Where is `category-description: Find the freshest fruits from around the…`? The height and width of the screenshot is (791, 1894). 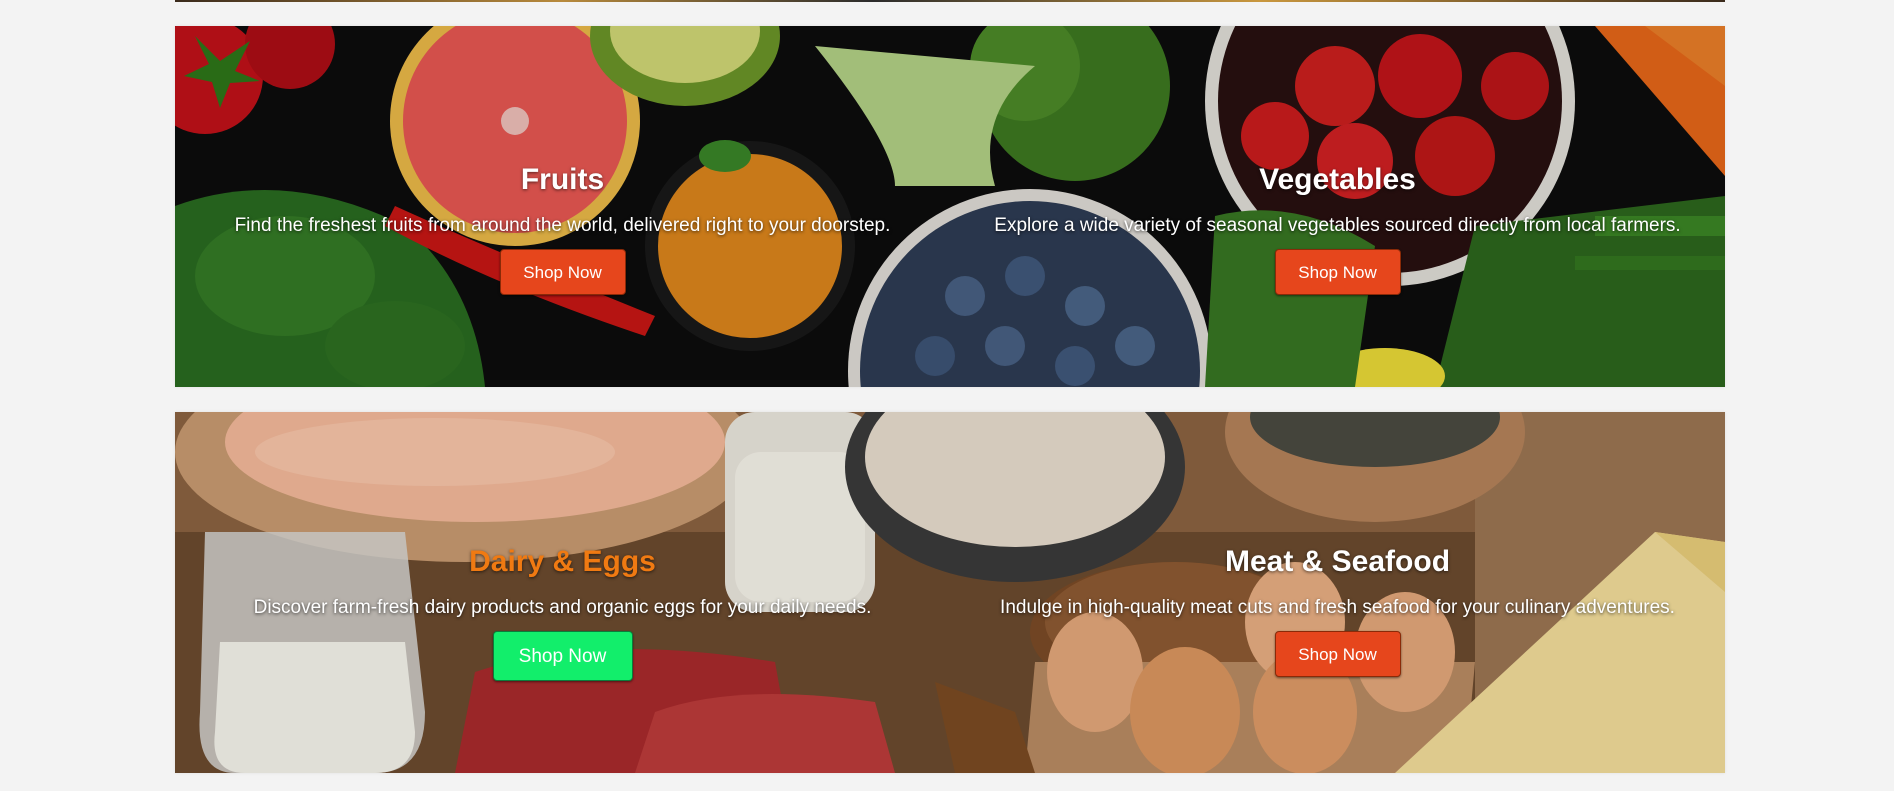
category-description: Find the freshest fruits from around the… is located at coordinates (562, 225).